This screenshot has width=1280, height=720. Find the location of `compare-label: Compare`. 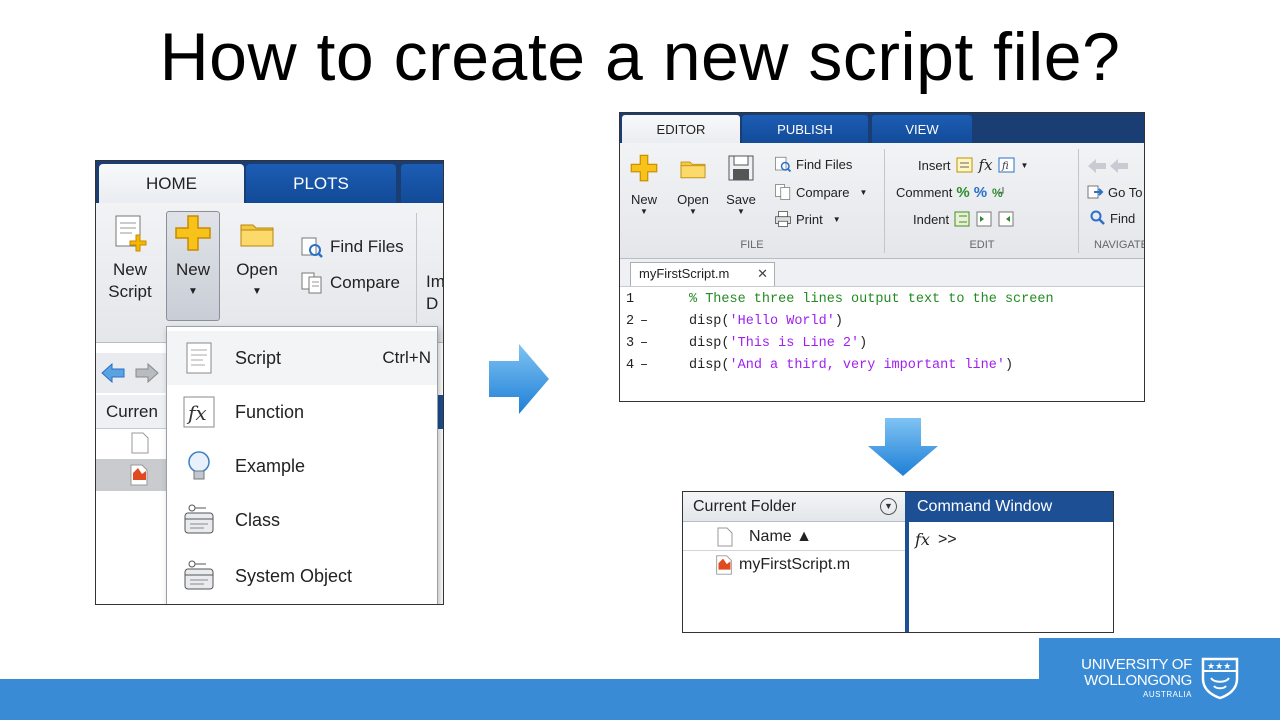

compare-label: Compare is located at coordinates (365, 282).